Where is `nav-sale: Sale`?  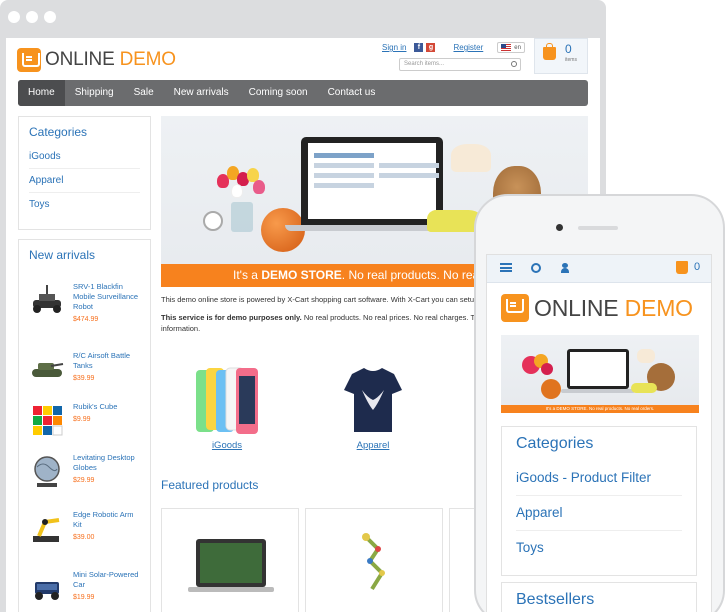 nav-sale: Sale is located at coordinates (144, 93).